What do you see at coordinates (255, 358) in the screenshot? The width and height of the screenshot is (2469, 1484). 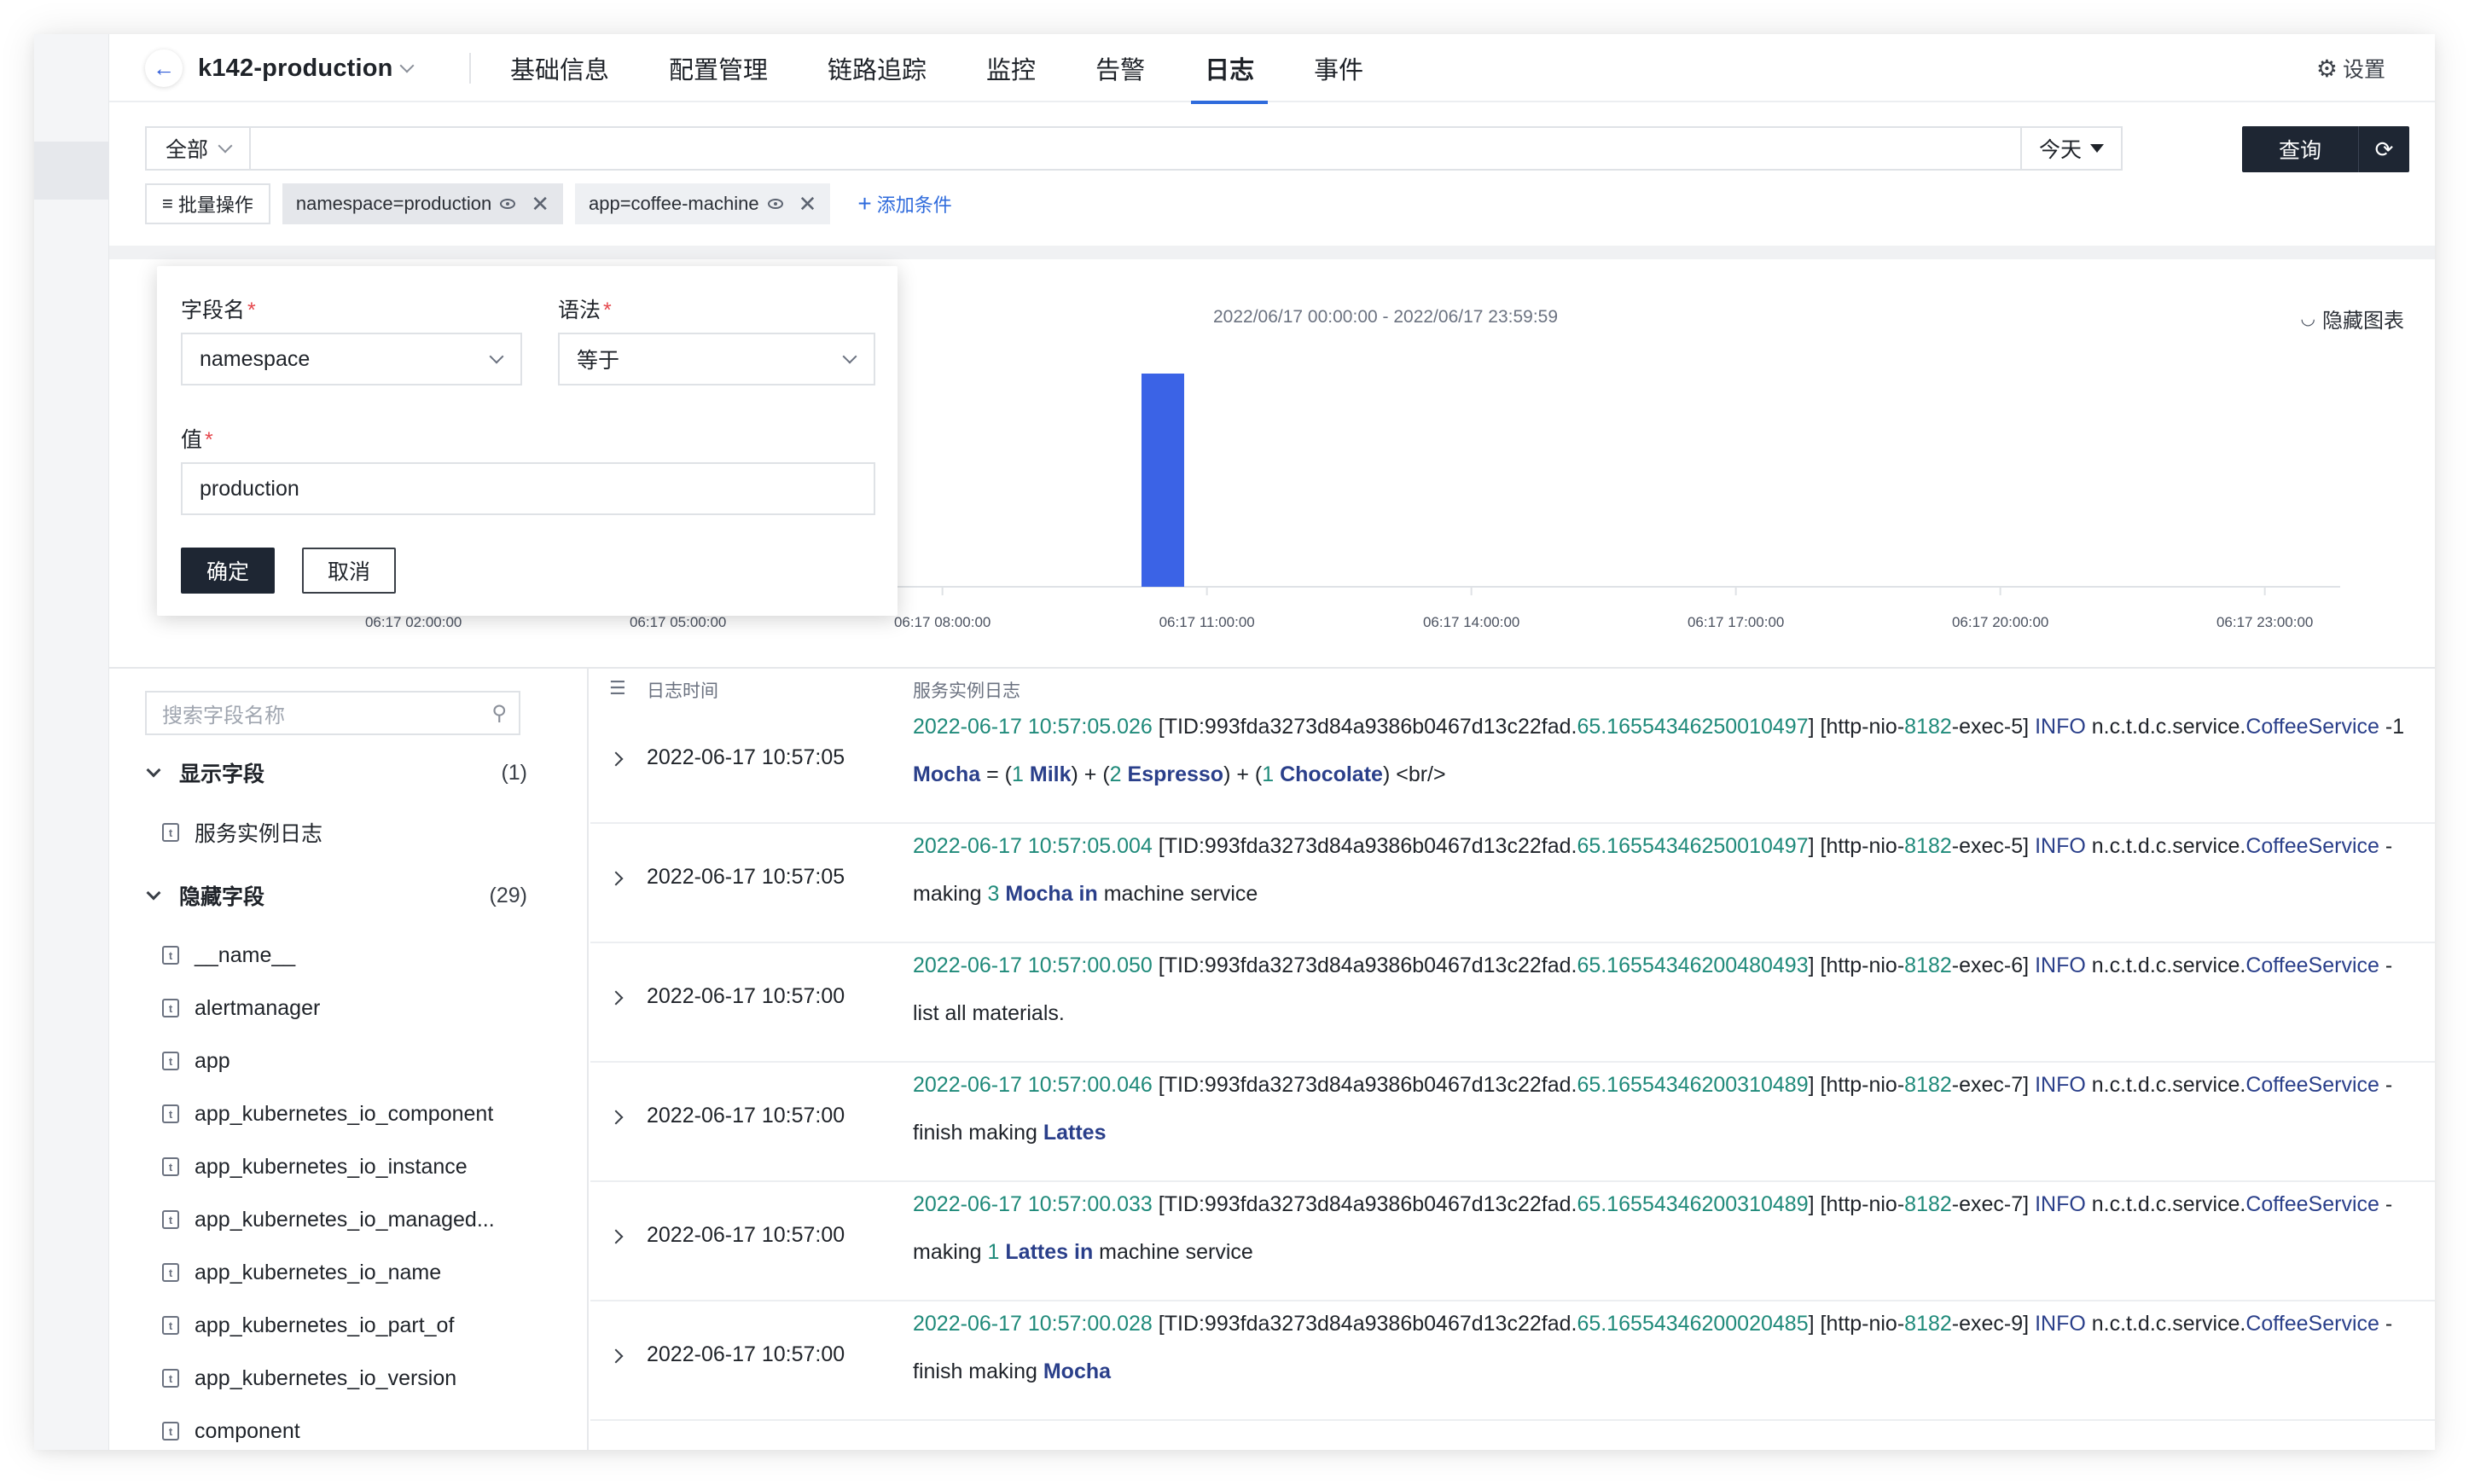 I see `field-name-value: namespace` at bounding box center [255, 358].